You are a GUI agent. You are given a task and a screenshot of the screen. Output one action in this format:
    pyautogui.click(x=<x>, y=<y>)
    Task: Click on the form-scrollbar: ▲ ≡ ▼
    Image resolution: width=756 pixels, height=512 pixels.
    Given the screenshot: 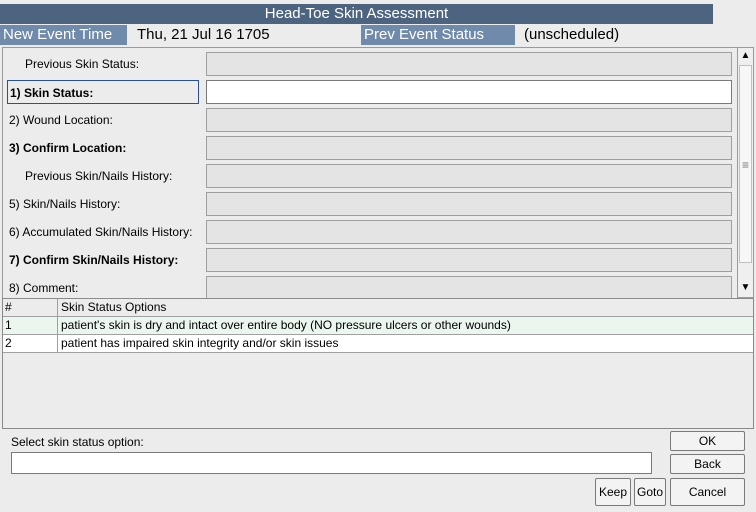 What is the action you would take?
    pyautogui.click(x=745, y=172)
    